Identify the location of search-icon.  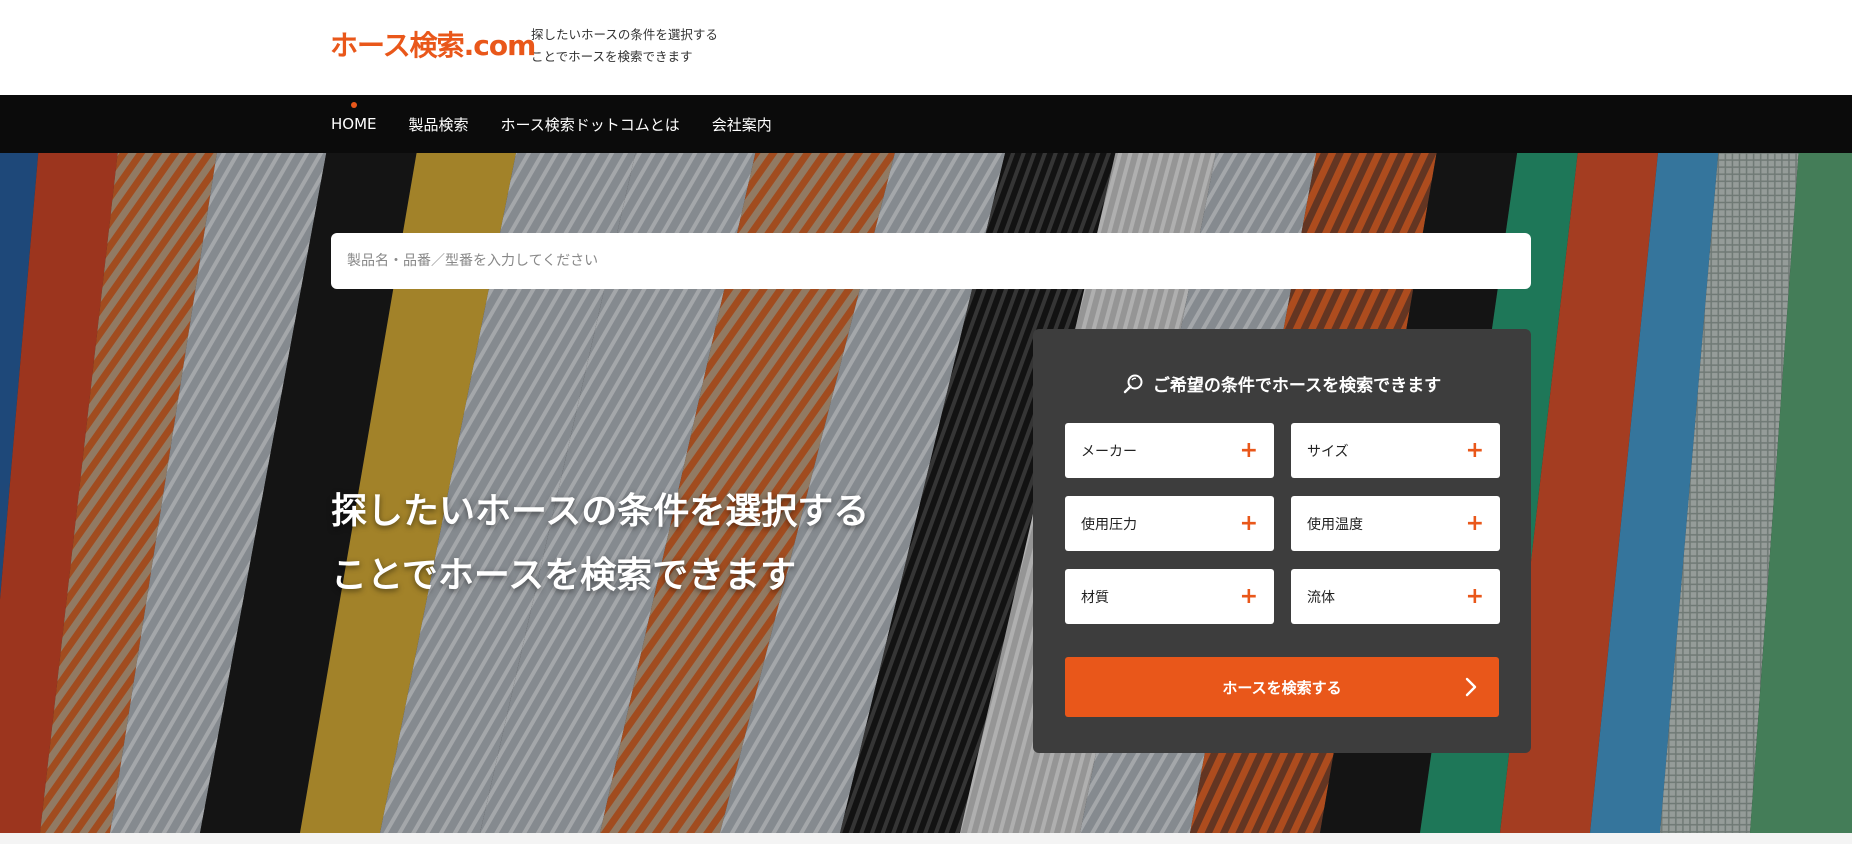
(1133, 383).